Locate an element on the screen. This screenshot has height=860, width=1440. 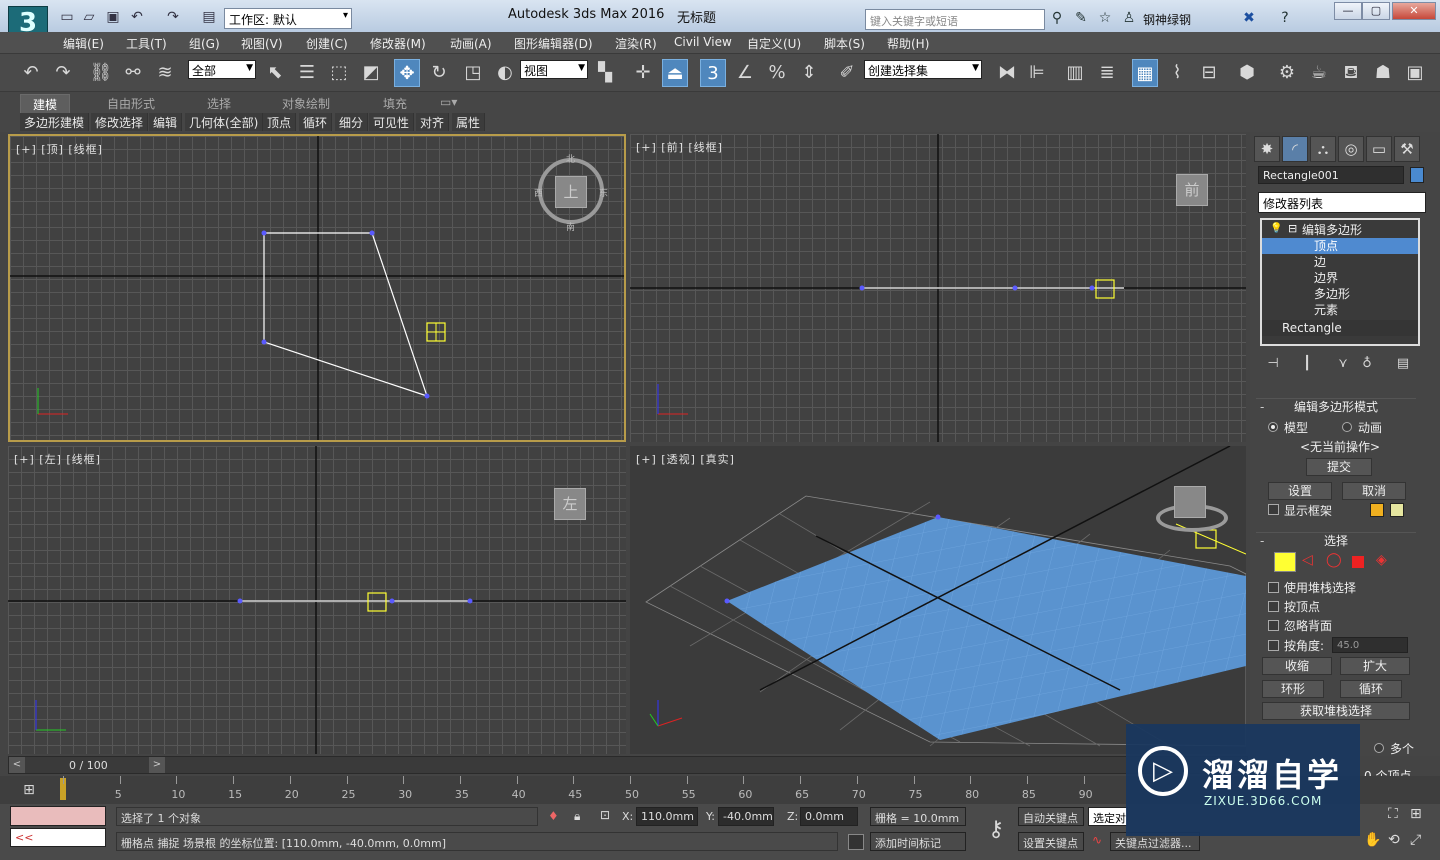
vertex-select-icon is located at coordinates (1285, 562).